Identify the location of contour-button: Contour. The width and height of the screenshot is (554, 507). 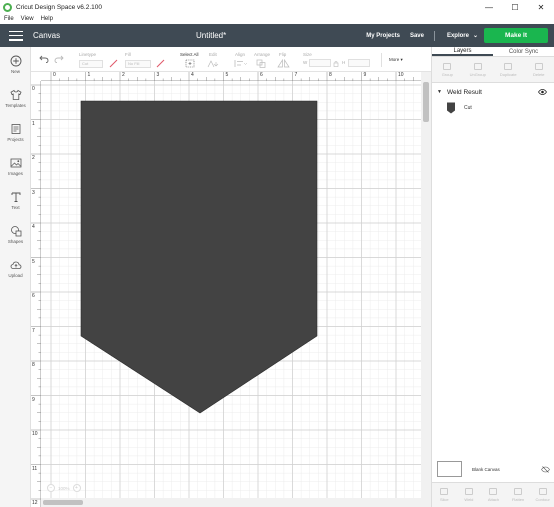
(542, 495).